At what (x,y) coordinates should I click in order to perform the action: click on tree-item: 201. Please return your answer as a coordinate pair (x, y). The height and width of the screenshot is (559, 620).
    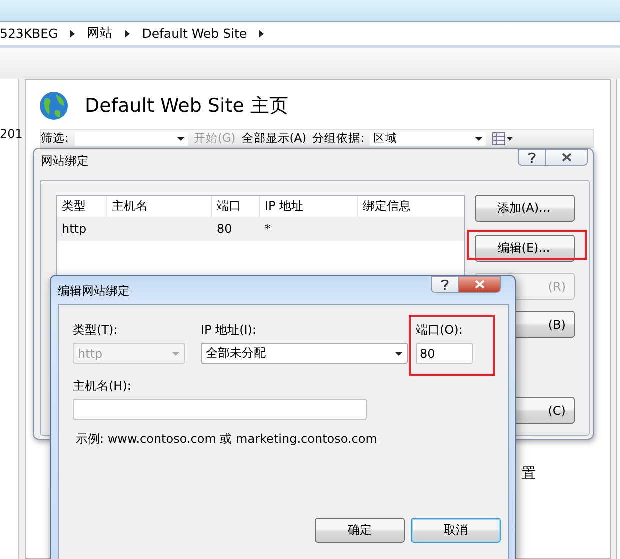
    Looking at the image, I should click on (11, 134).